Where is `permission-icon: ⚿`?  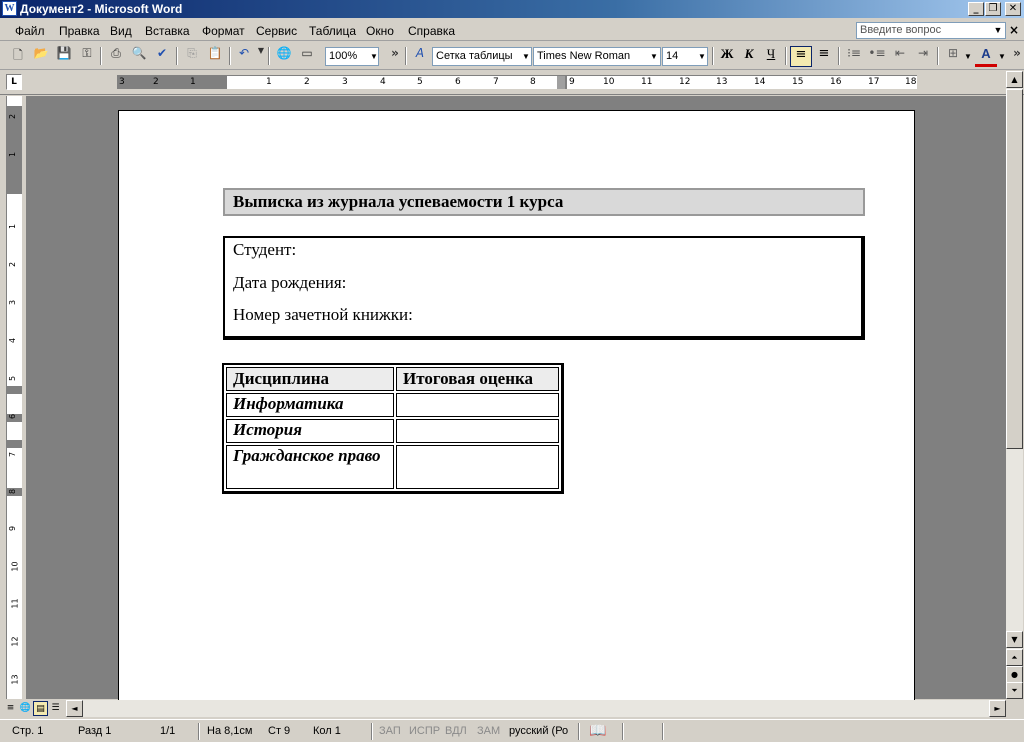 permission-icon: ⚿ is located at coordinates (87, 56).